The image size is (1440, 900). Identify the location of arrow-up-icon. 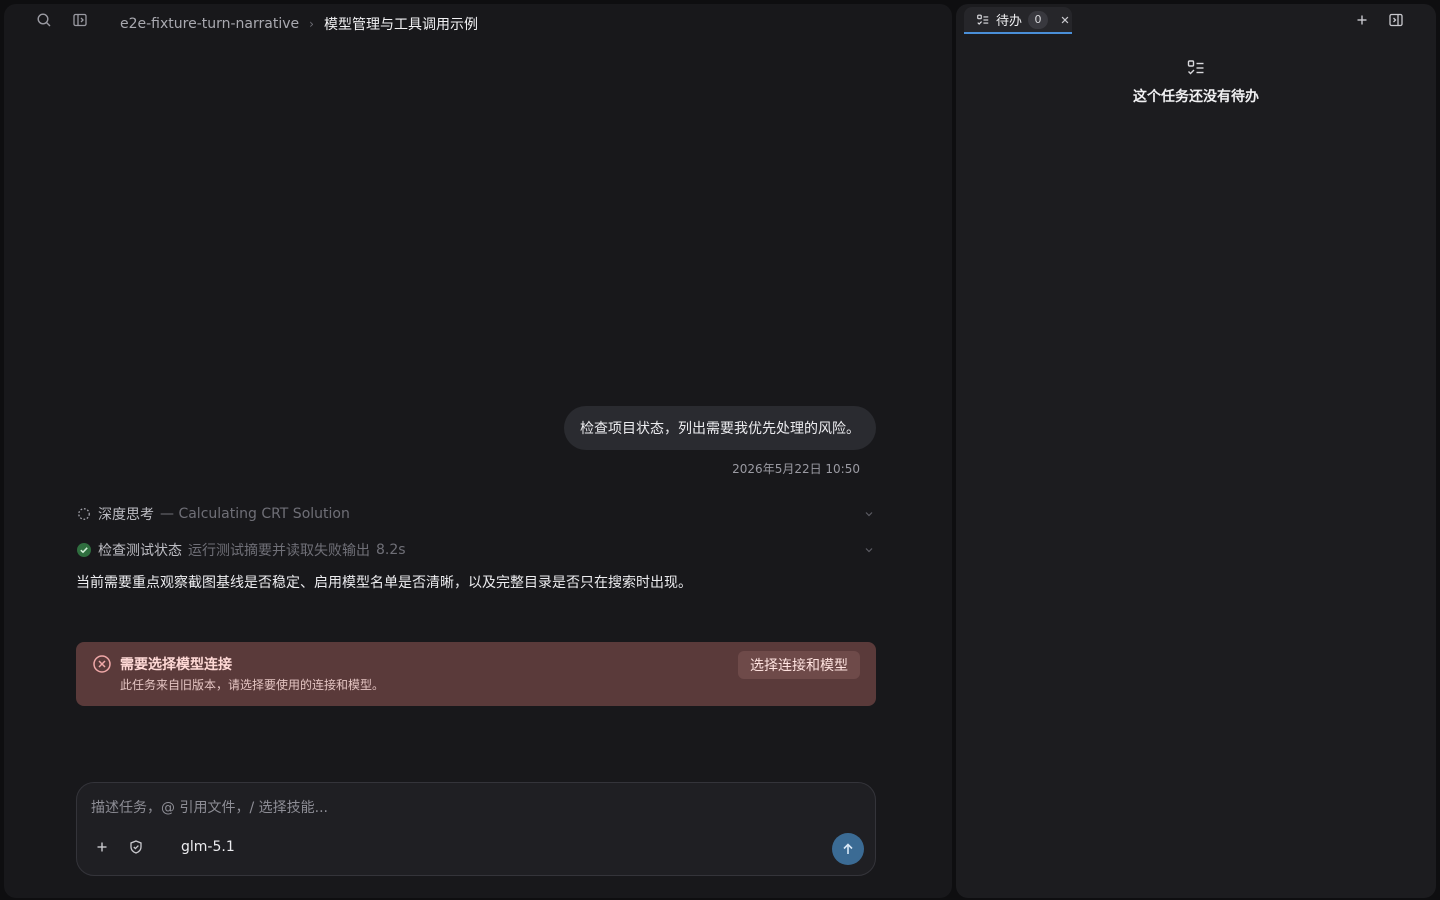
(848, 849).